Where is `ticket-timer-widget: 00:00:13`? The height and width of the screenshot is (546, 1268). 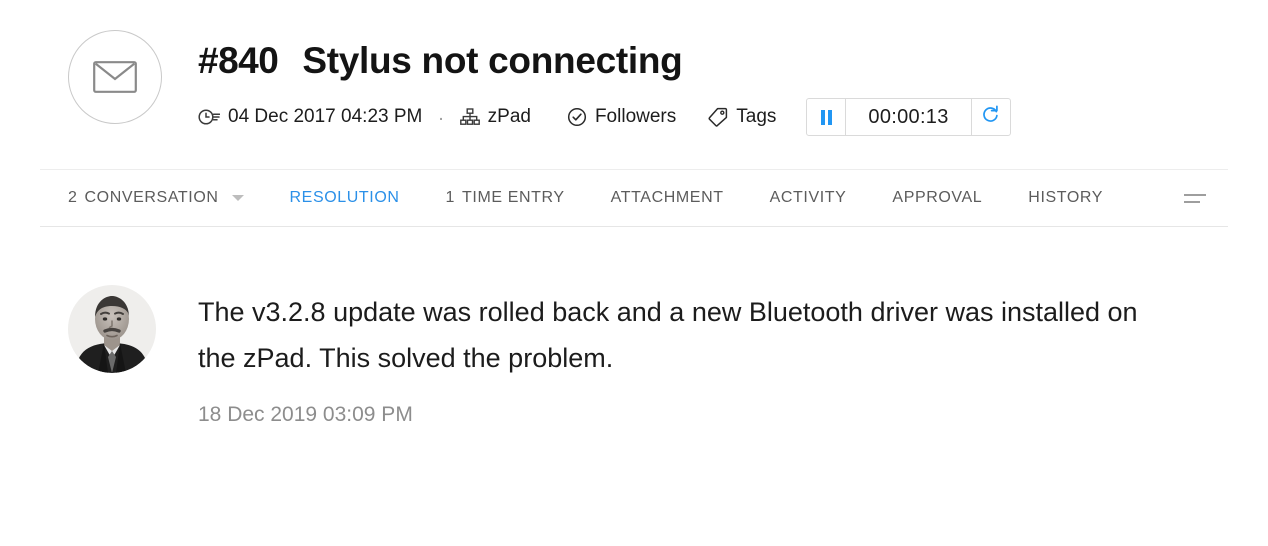 ticket-timer-widget: 00:00:13 is located at coordinates (908, 117).